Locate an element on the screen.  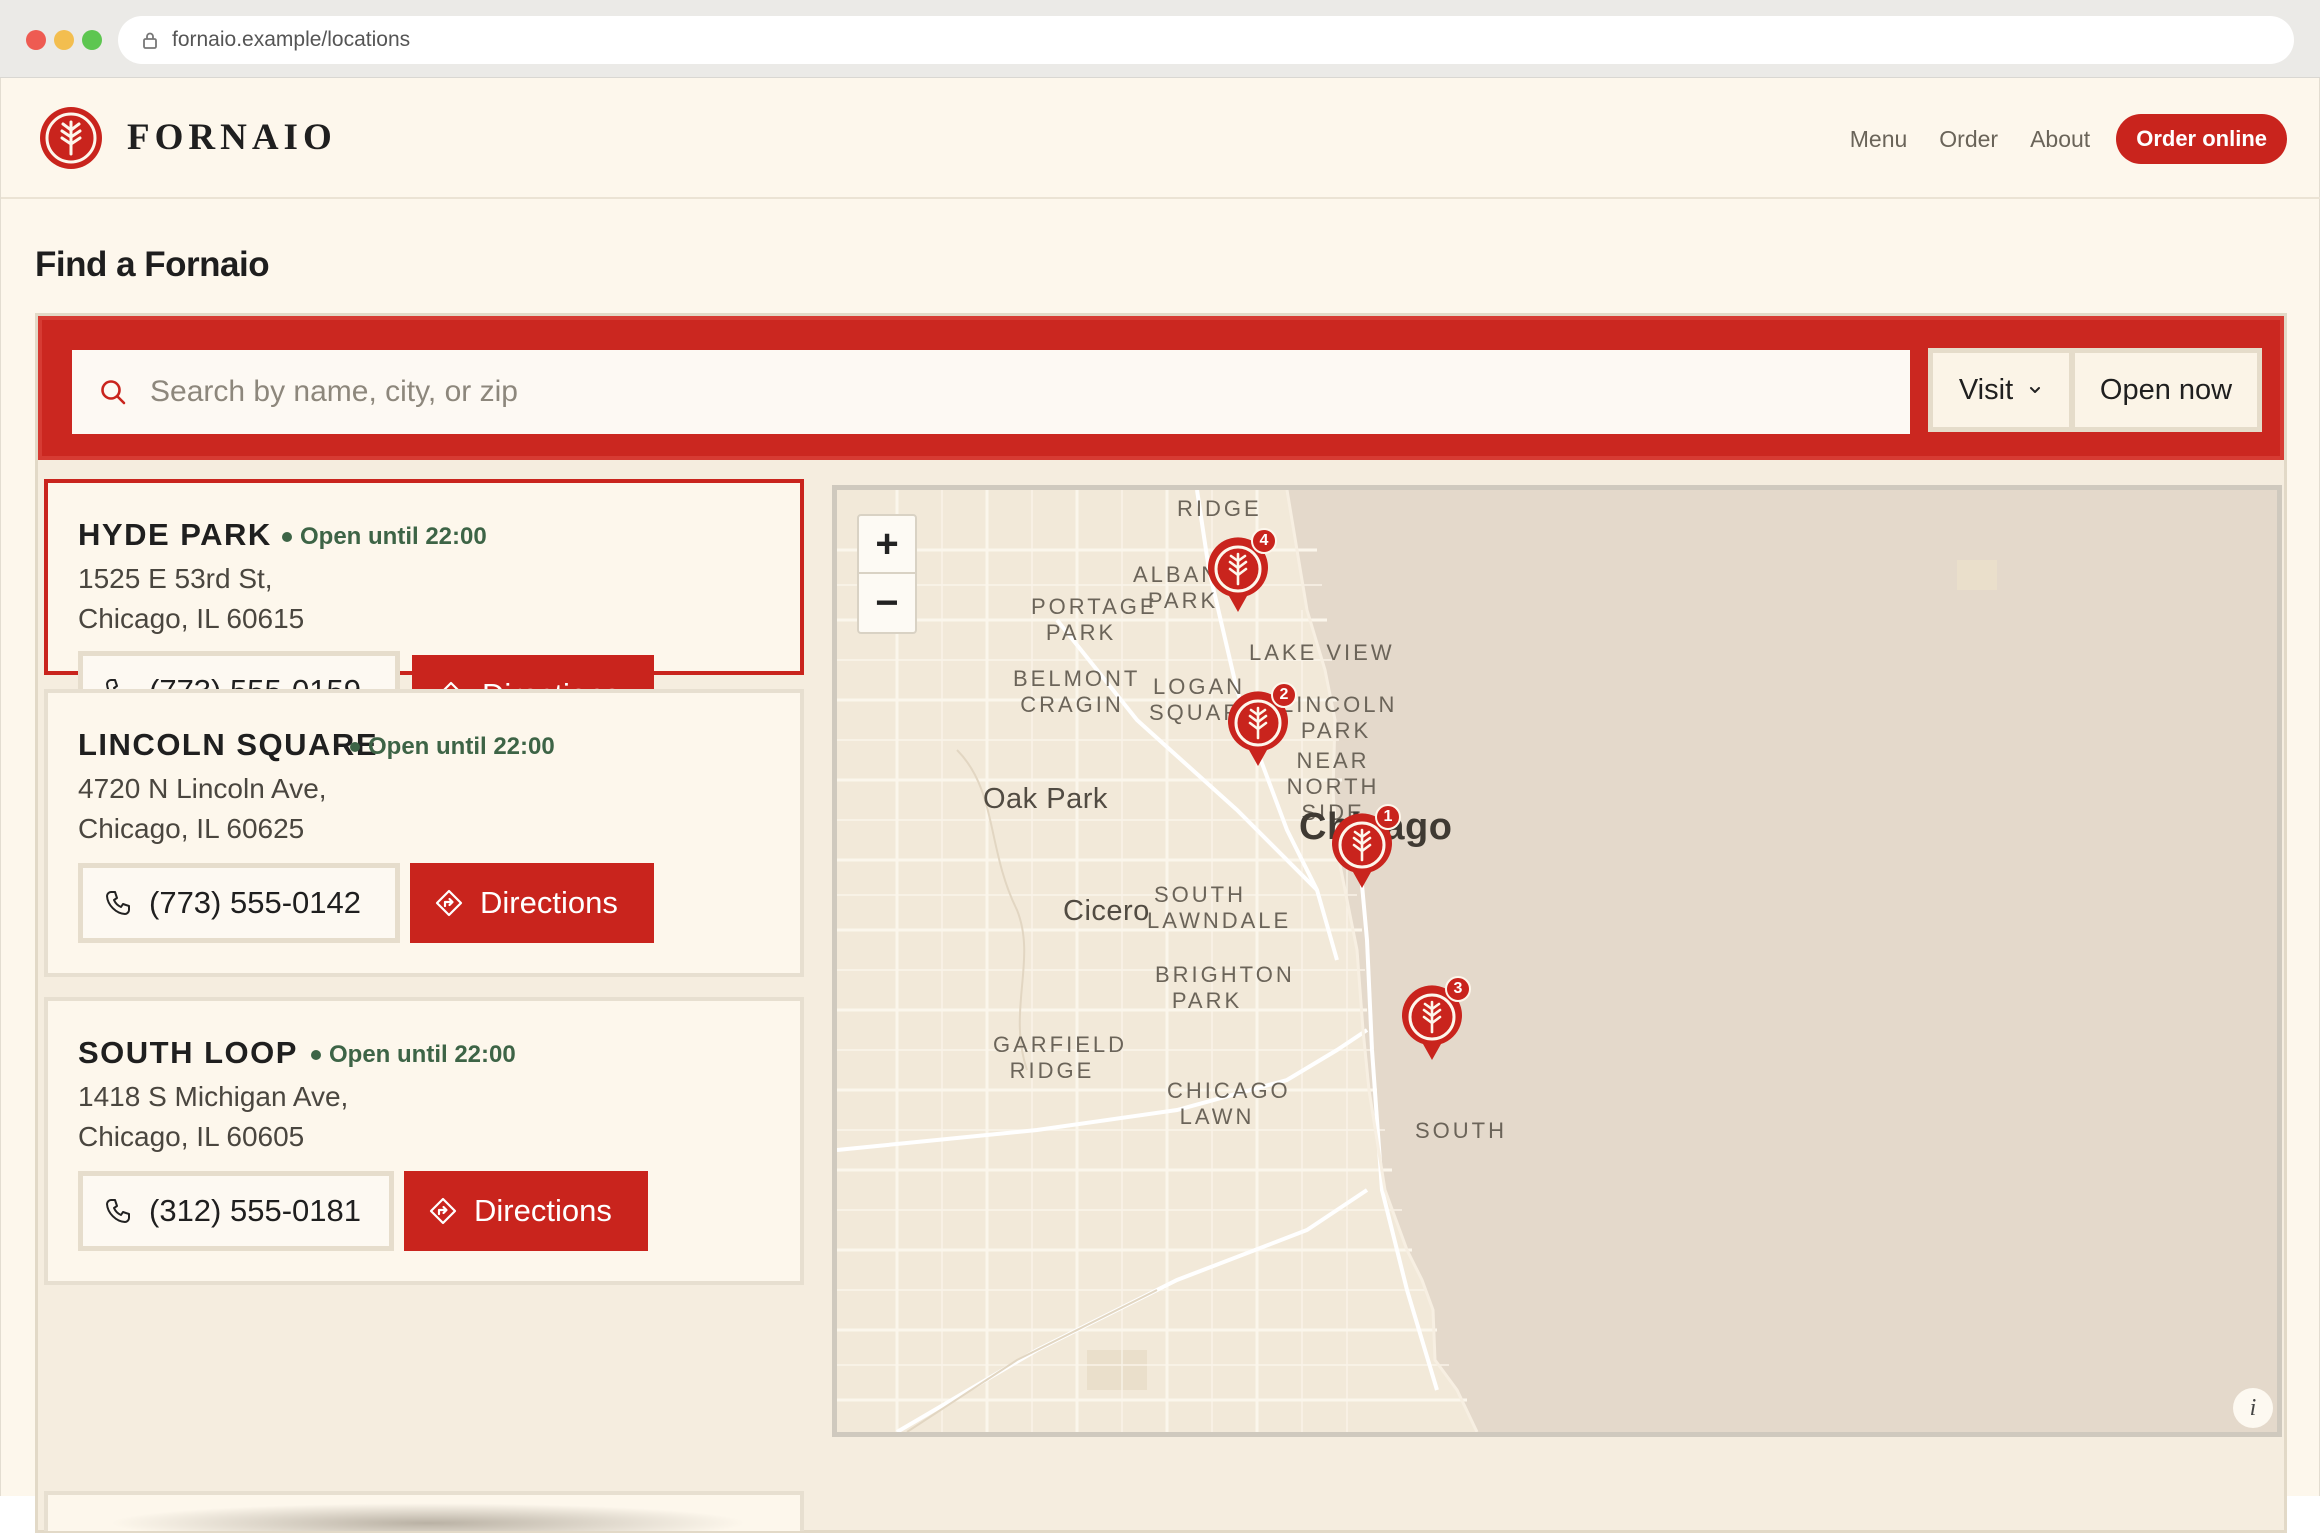
open-now-filter-button: Open now is located at coordinates (2166, 390).